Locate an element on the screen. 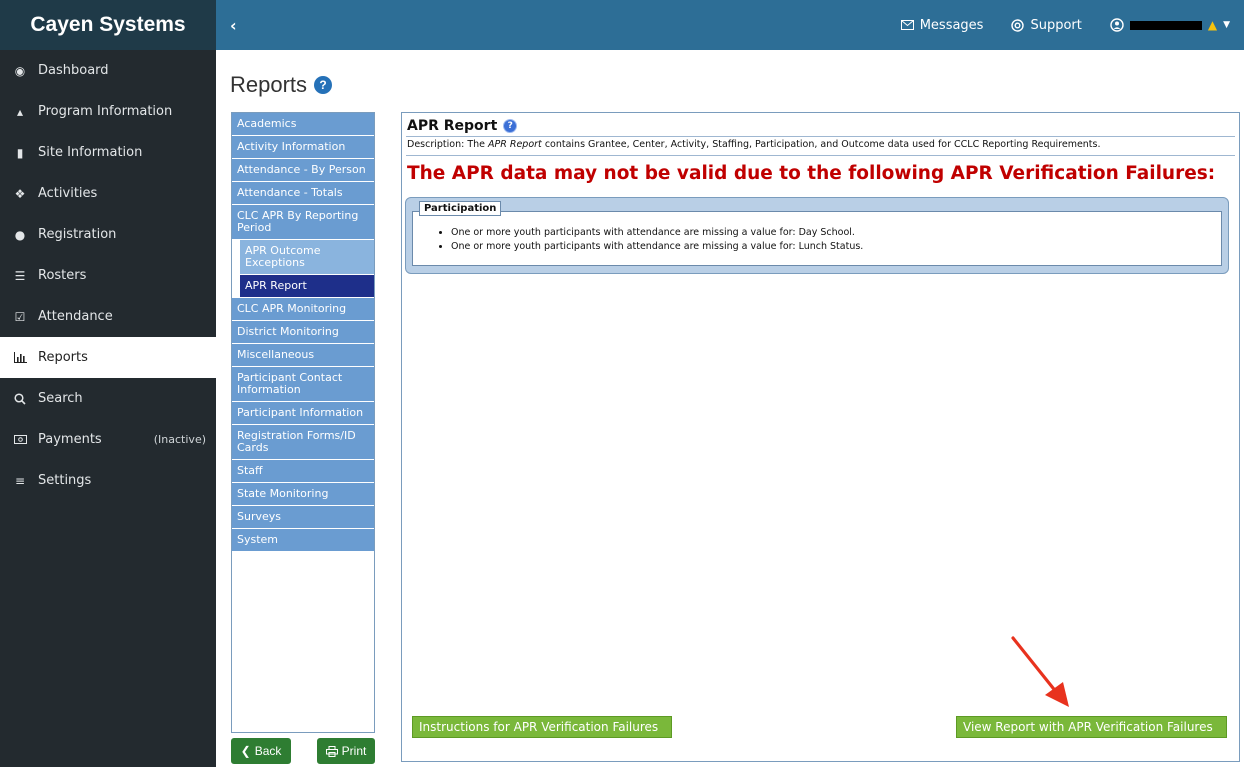 This screenshot has width=1244, height=767. sidebar-item-activities: ❖ Activities is located at coordinates (108, 193).